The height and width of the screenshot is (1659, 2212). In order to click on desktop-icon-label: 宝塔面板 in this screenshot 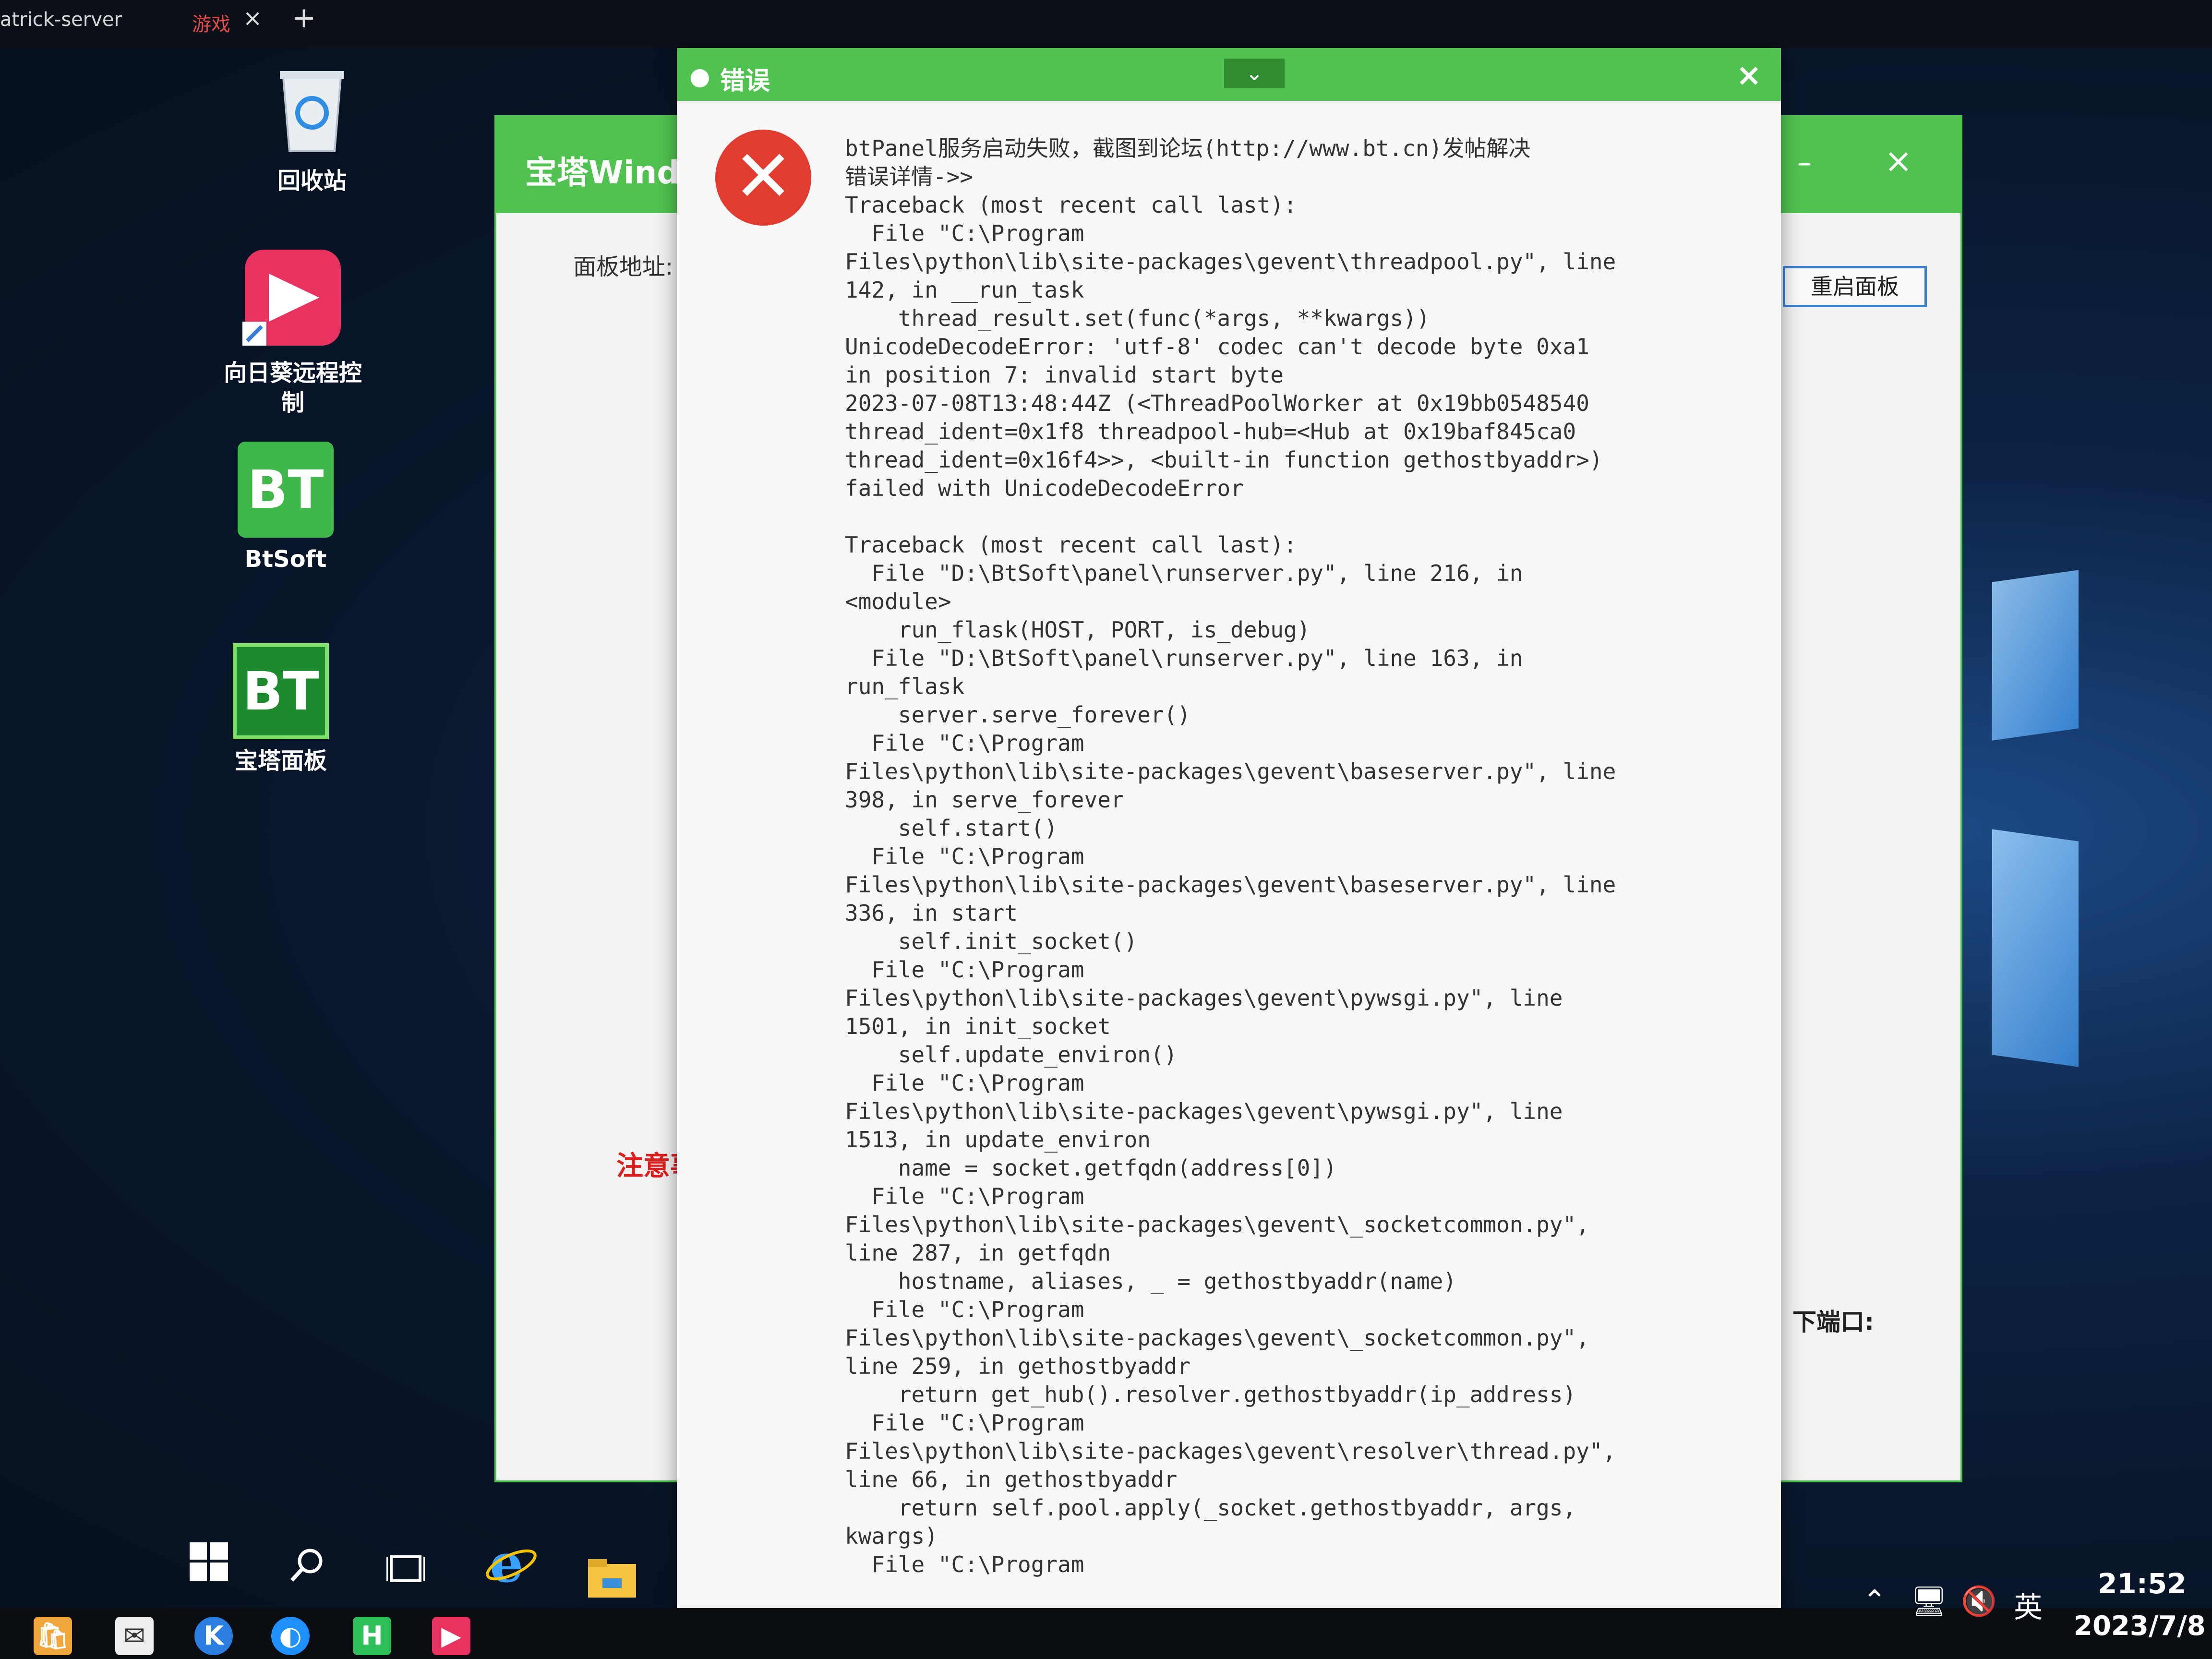, I will do `click(281, 761)`.